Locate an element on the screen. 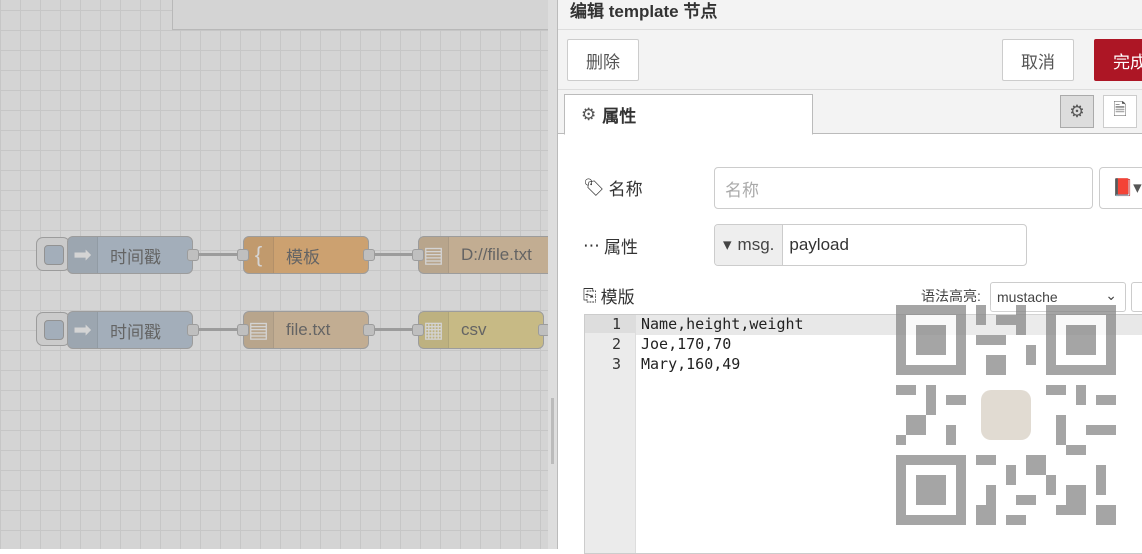  syntax-label: 语法高亮: is located at coordinates (951, 296).